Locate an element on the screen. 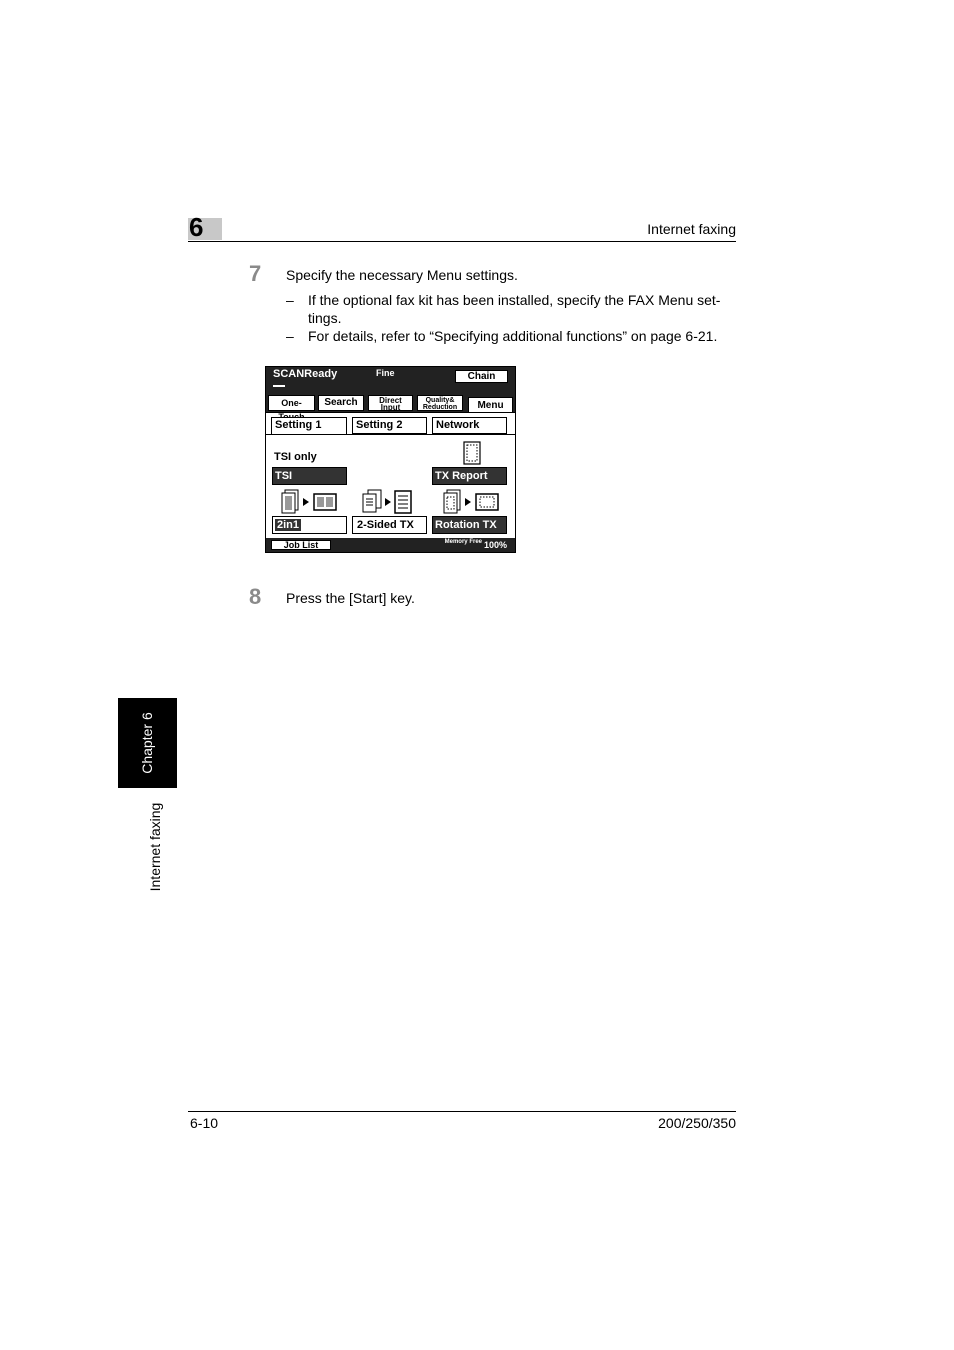 This screenshot has width=954, height=1350. tab-search: Search is located at coordinates (341, 403).